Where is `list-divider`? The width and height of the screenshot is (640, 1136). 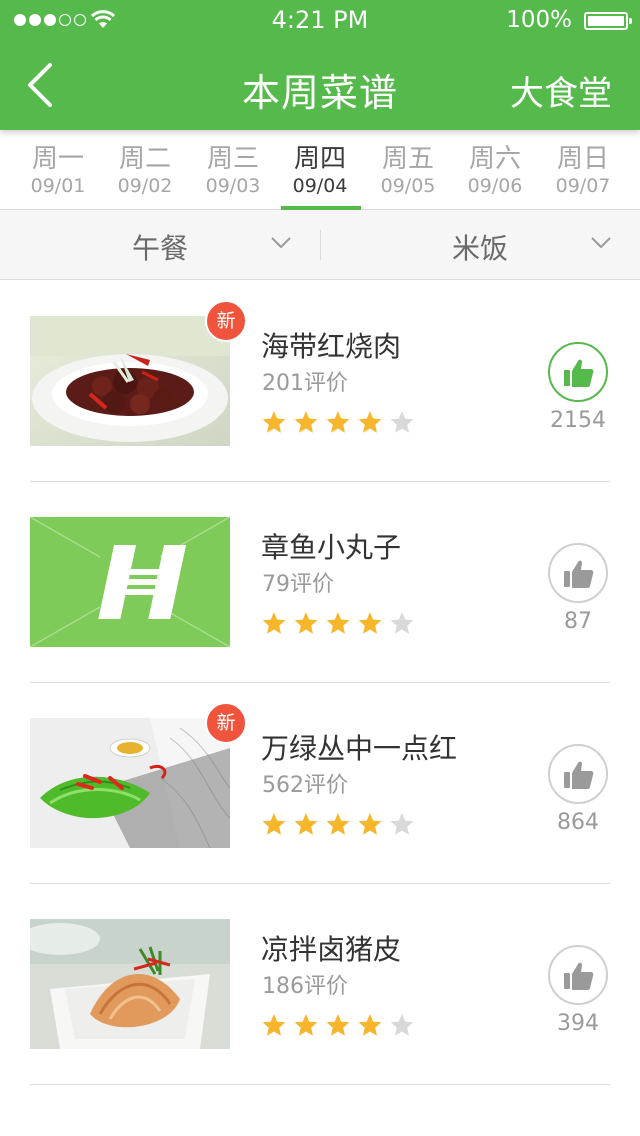
list-divider is located at coordinates (320, 1084).